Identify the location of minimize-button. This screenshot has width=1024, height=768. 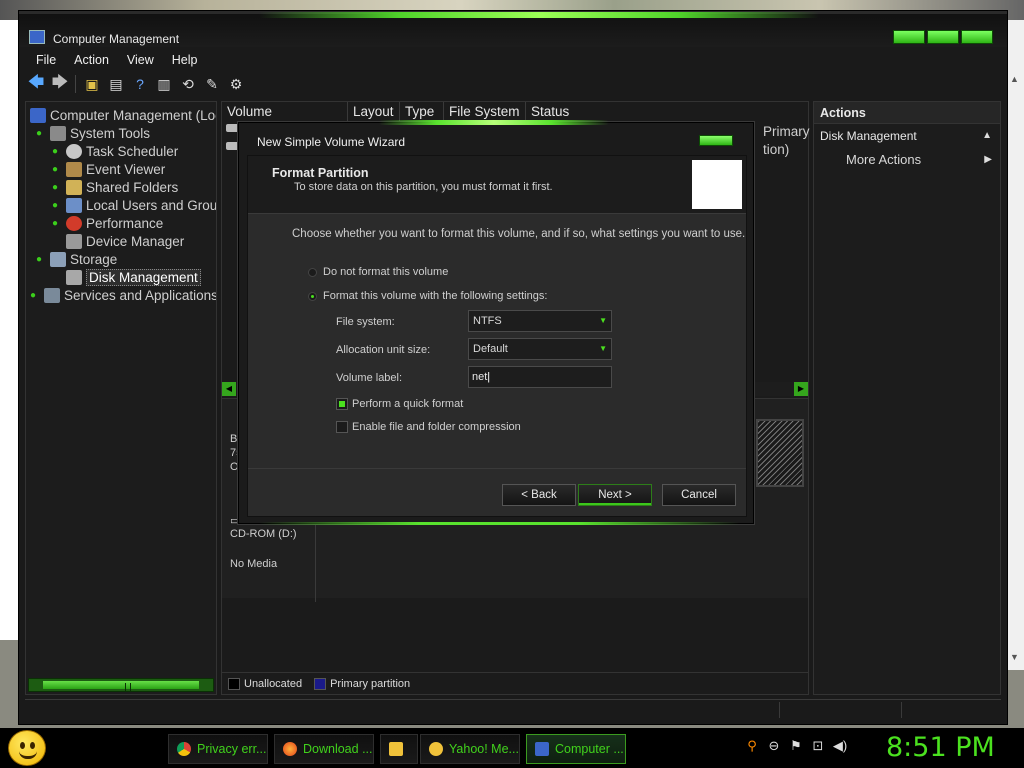
(909, 37).